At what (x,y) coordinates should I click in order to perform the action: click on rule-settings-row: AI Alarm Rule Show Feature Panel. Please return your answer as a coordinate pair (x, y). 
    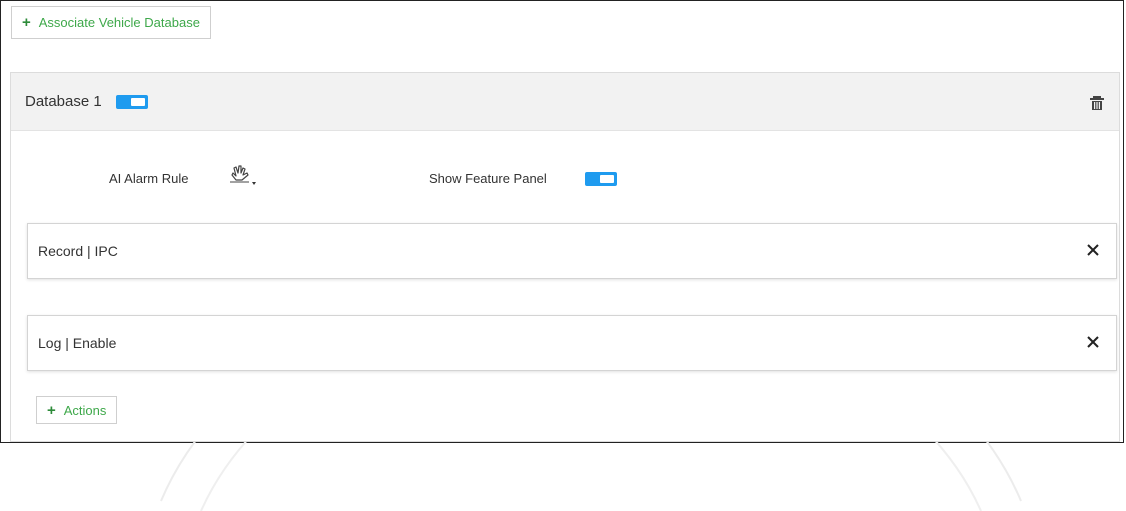
    Looking at the image, I should click on (565, 178).